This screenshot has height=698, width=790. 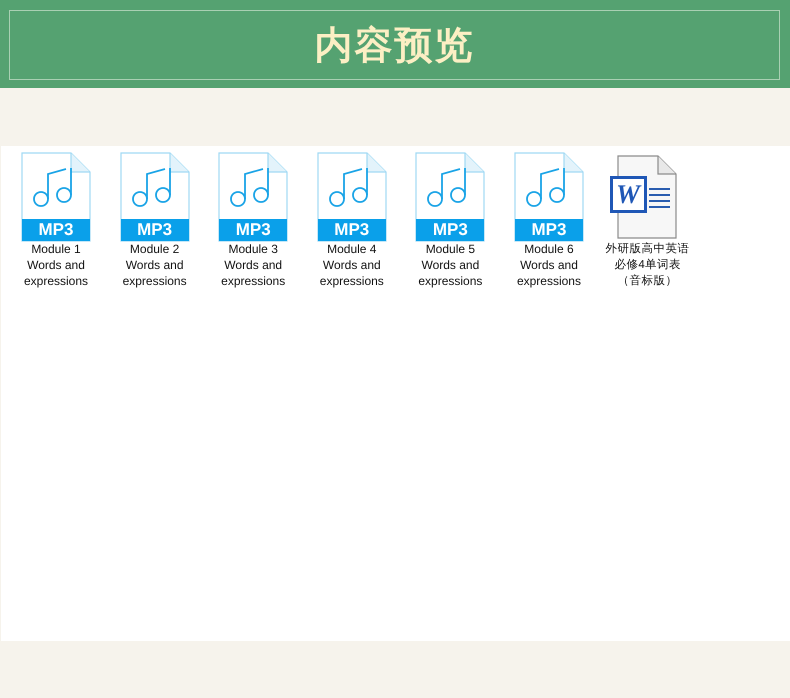 I want to click on file-name: 外研版高中英语必修4单词表（音标版）, so click(x=647, y=265).